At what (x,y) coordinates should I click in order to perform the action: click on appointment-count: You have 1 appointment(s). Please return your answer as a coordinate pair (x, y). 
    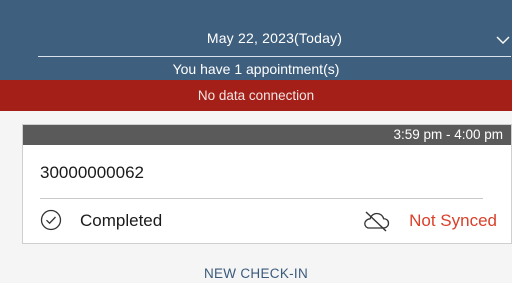
    Looking at the image, I should click on (256, 69).